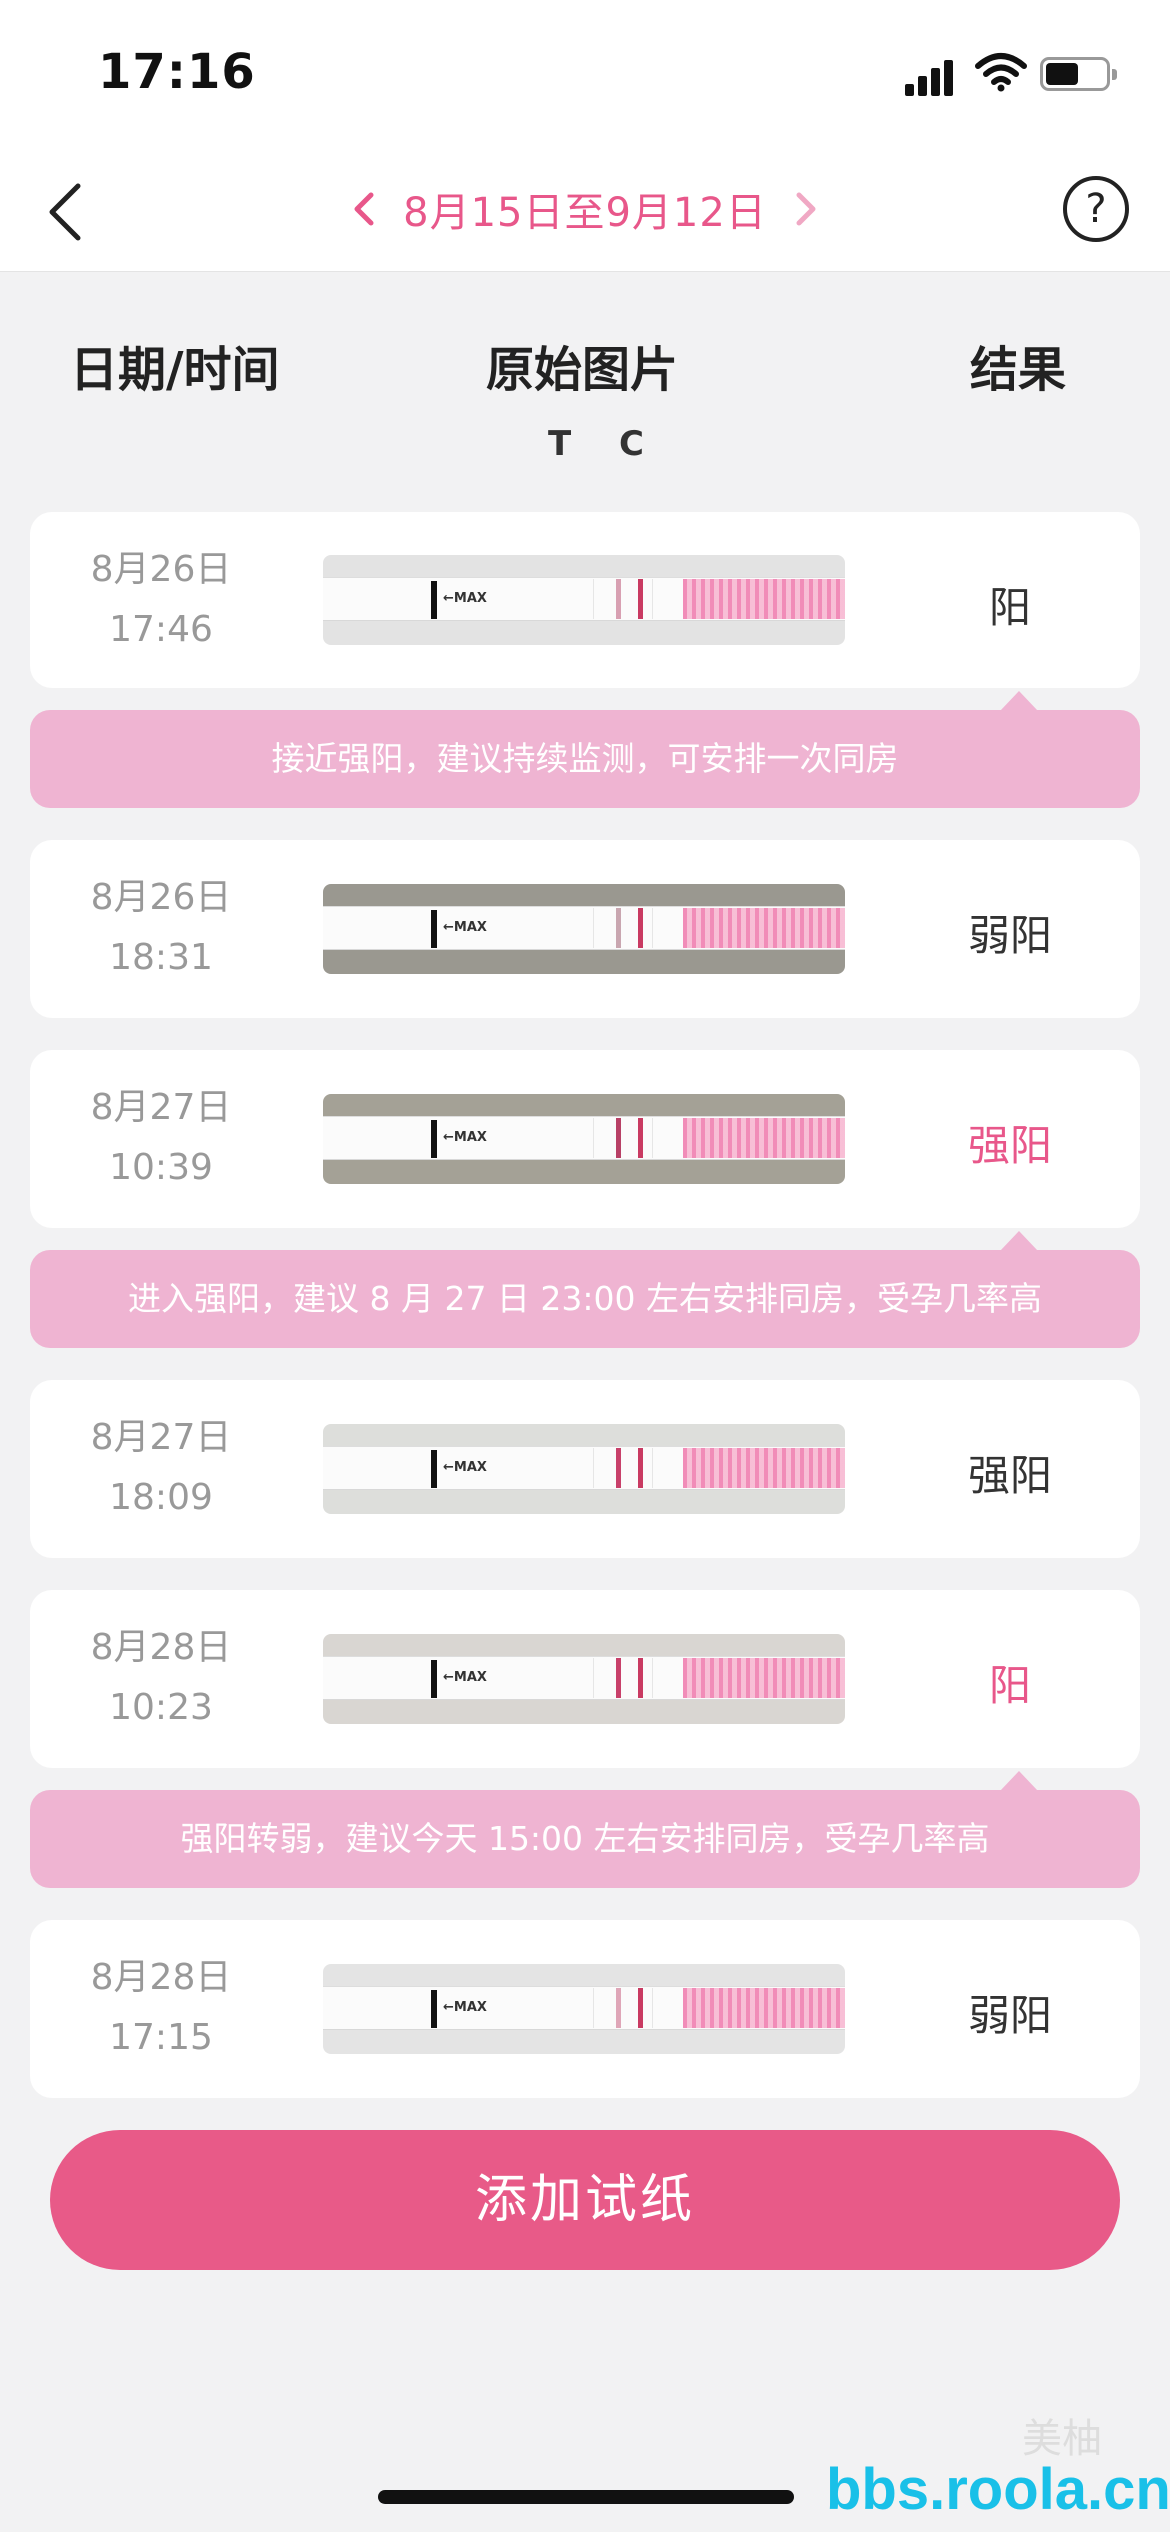 Image resolution: width=1170 pixels, height=2532 pixels. I want to click on record-time: 10:23, so click(161, 1707).